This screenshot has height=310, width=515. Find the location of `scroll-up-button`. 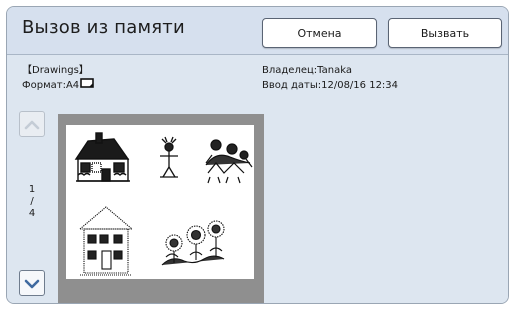

scroll-up-button is located at coordinates (32, 124).